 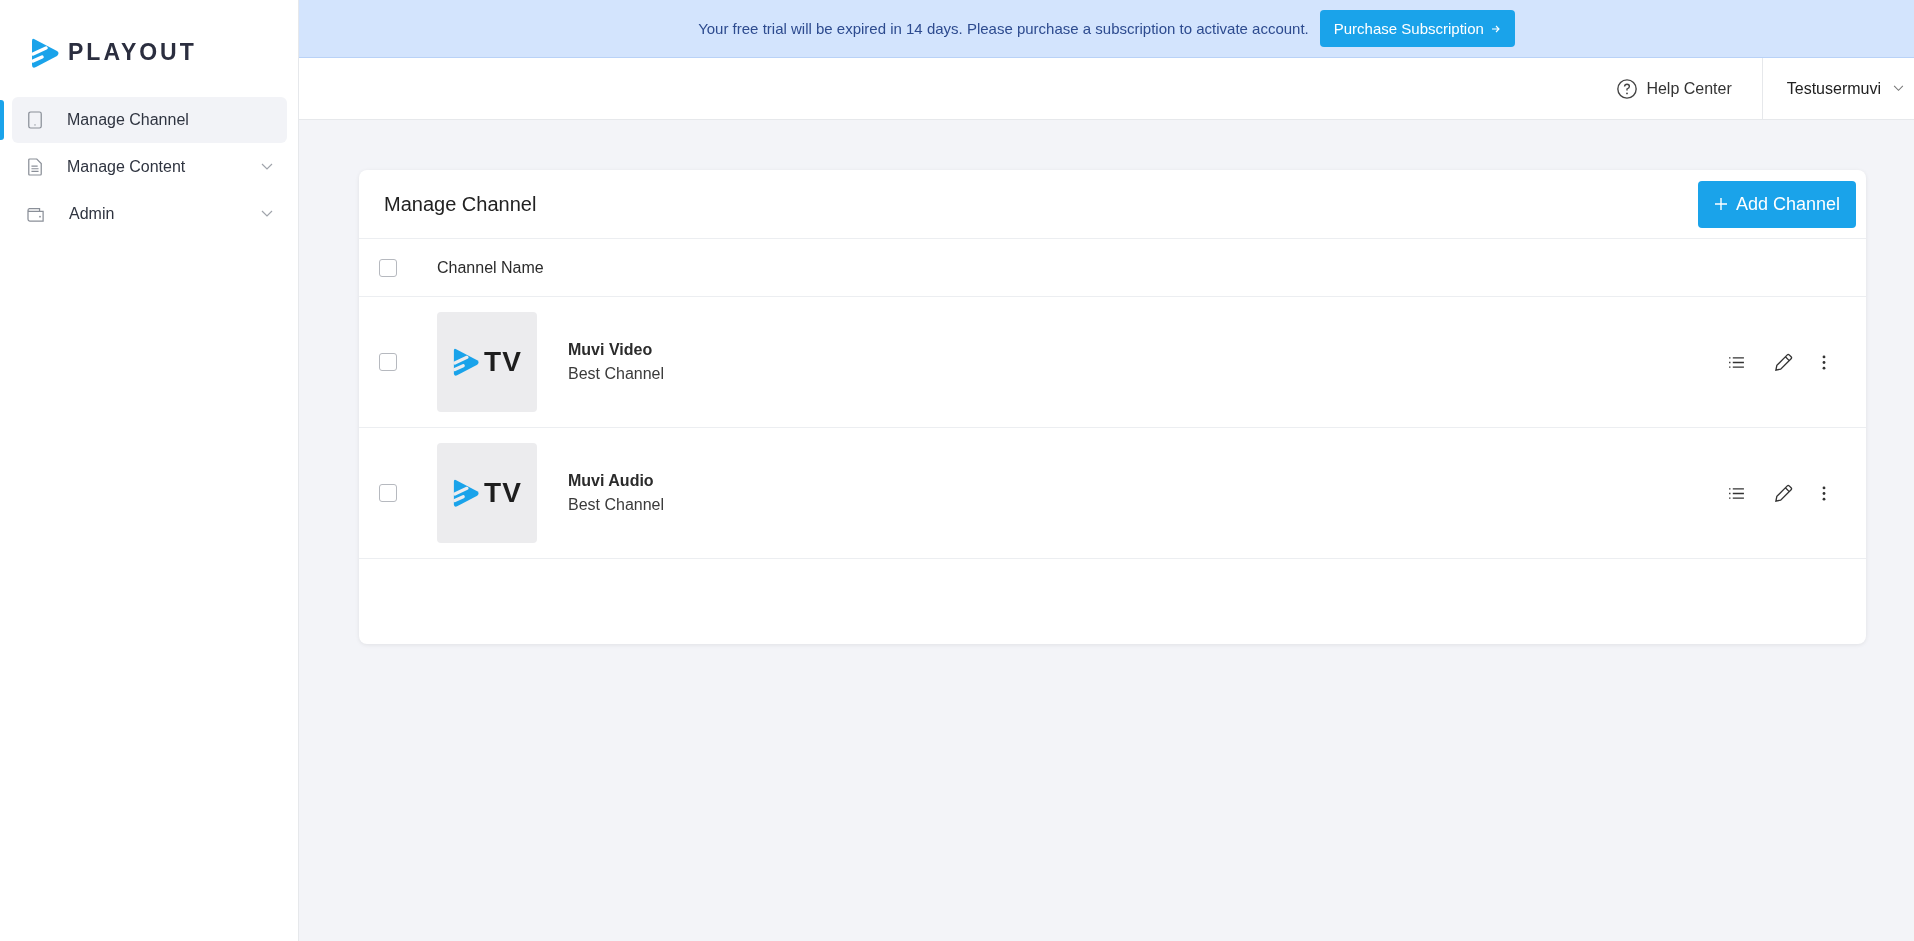 I want to click on user-menu: Testusermuvi, so click(x=1837, y=88).